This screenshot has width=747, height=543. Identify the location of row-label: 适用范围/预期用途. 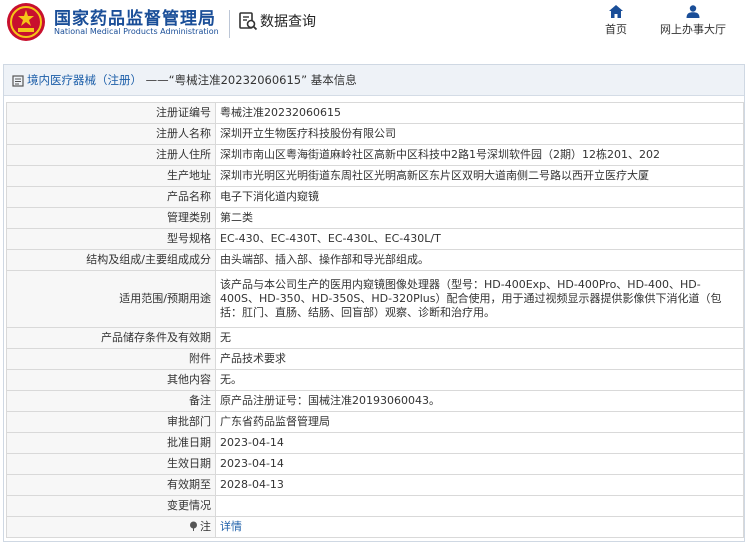
(111, 299).